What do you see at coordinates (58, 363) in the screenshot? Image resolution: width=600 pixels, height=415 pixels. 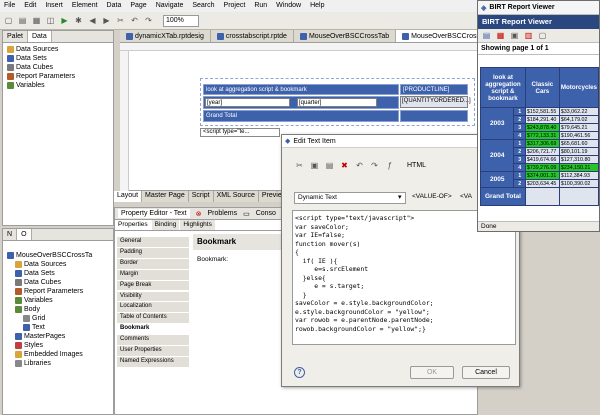 I see `outline-item: Libraries` at bounding box center [58, 363].